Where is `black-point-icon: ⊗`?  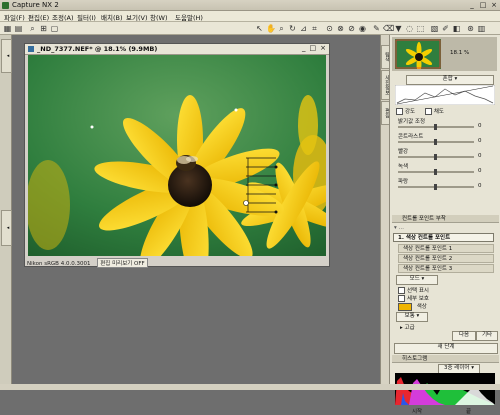 black-point-icon: ⊗ is located at coordinates (340, 28).